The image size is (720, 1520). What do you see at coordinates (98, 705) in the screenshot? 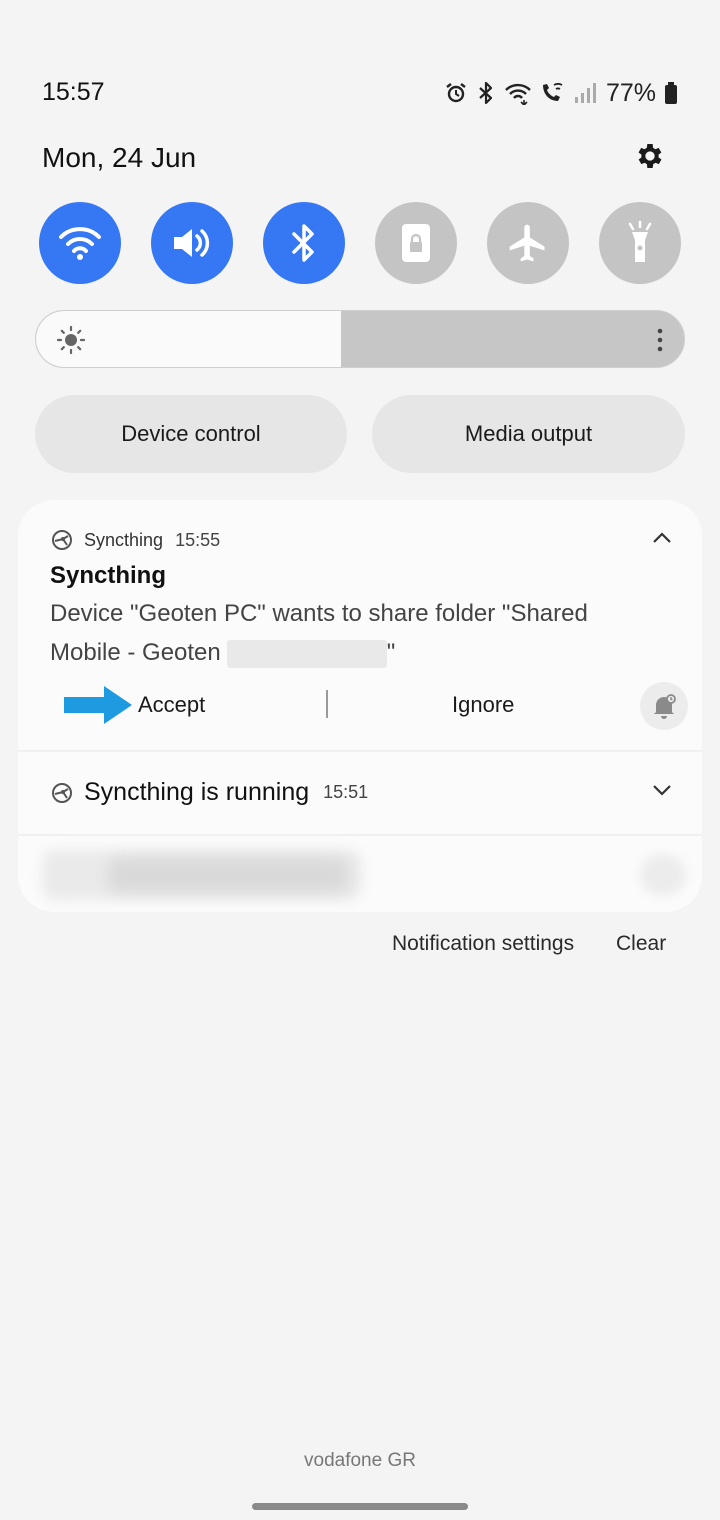
I see `arrow-right-icon` at bounding box center [98, 705].